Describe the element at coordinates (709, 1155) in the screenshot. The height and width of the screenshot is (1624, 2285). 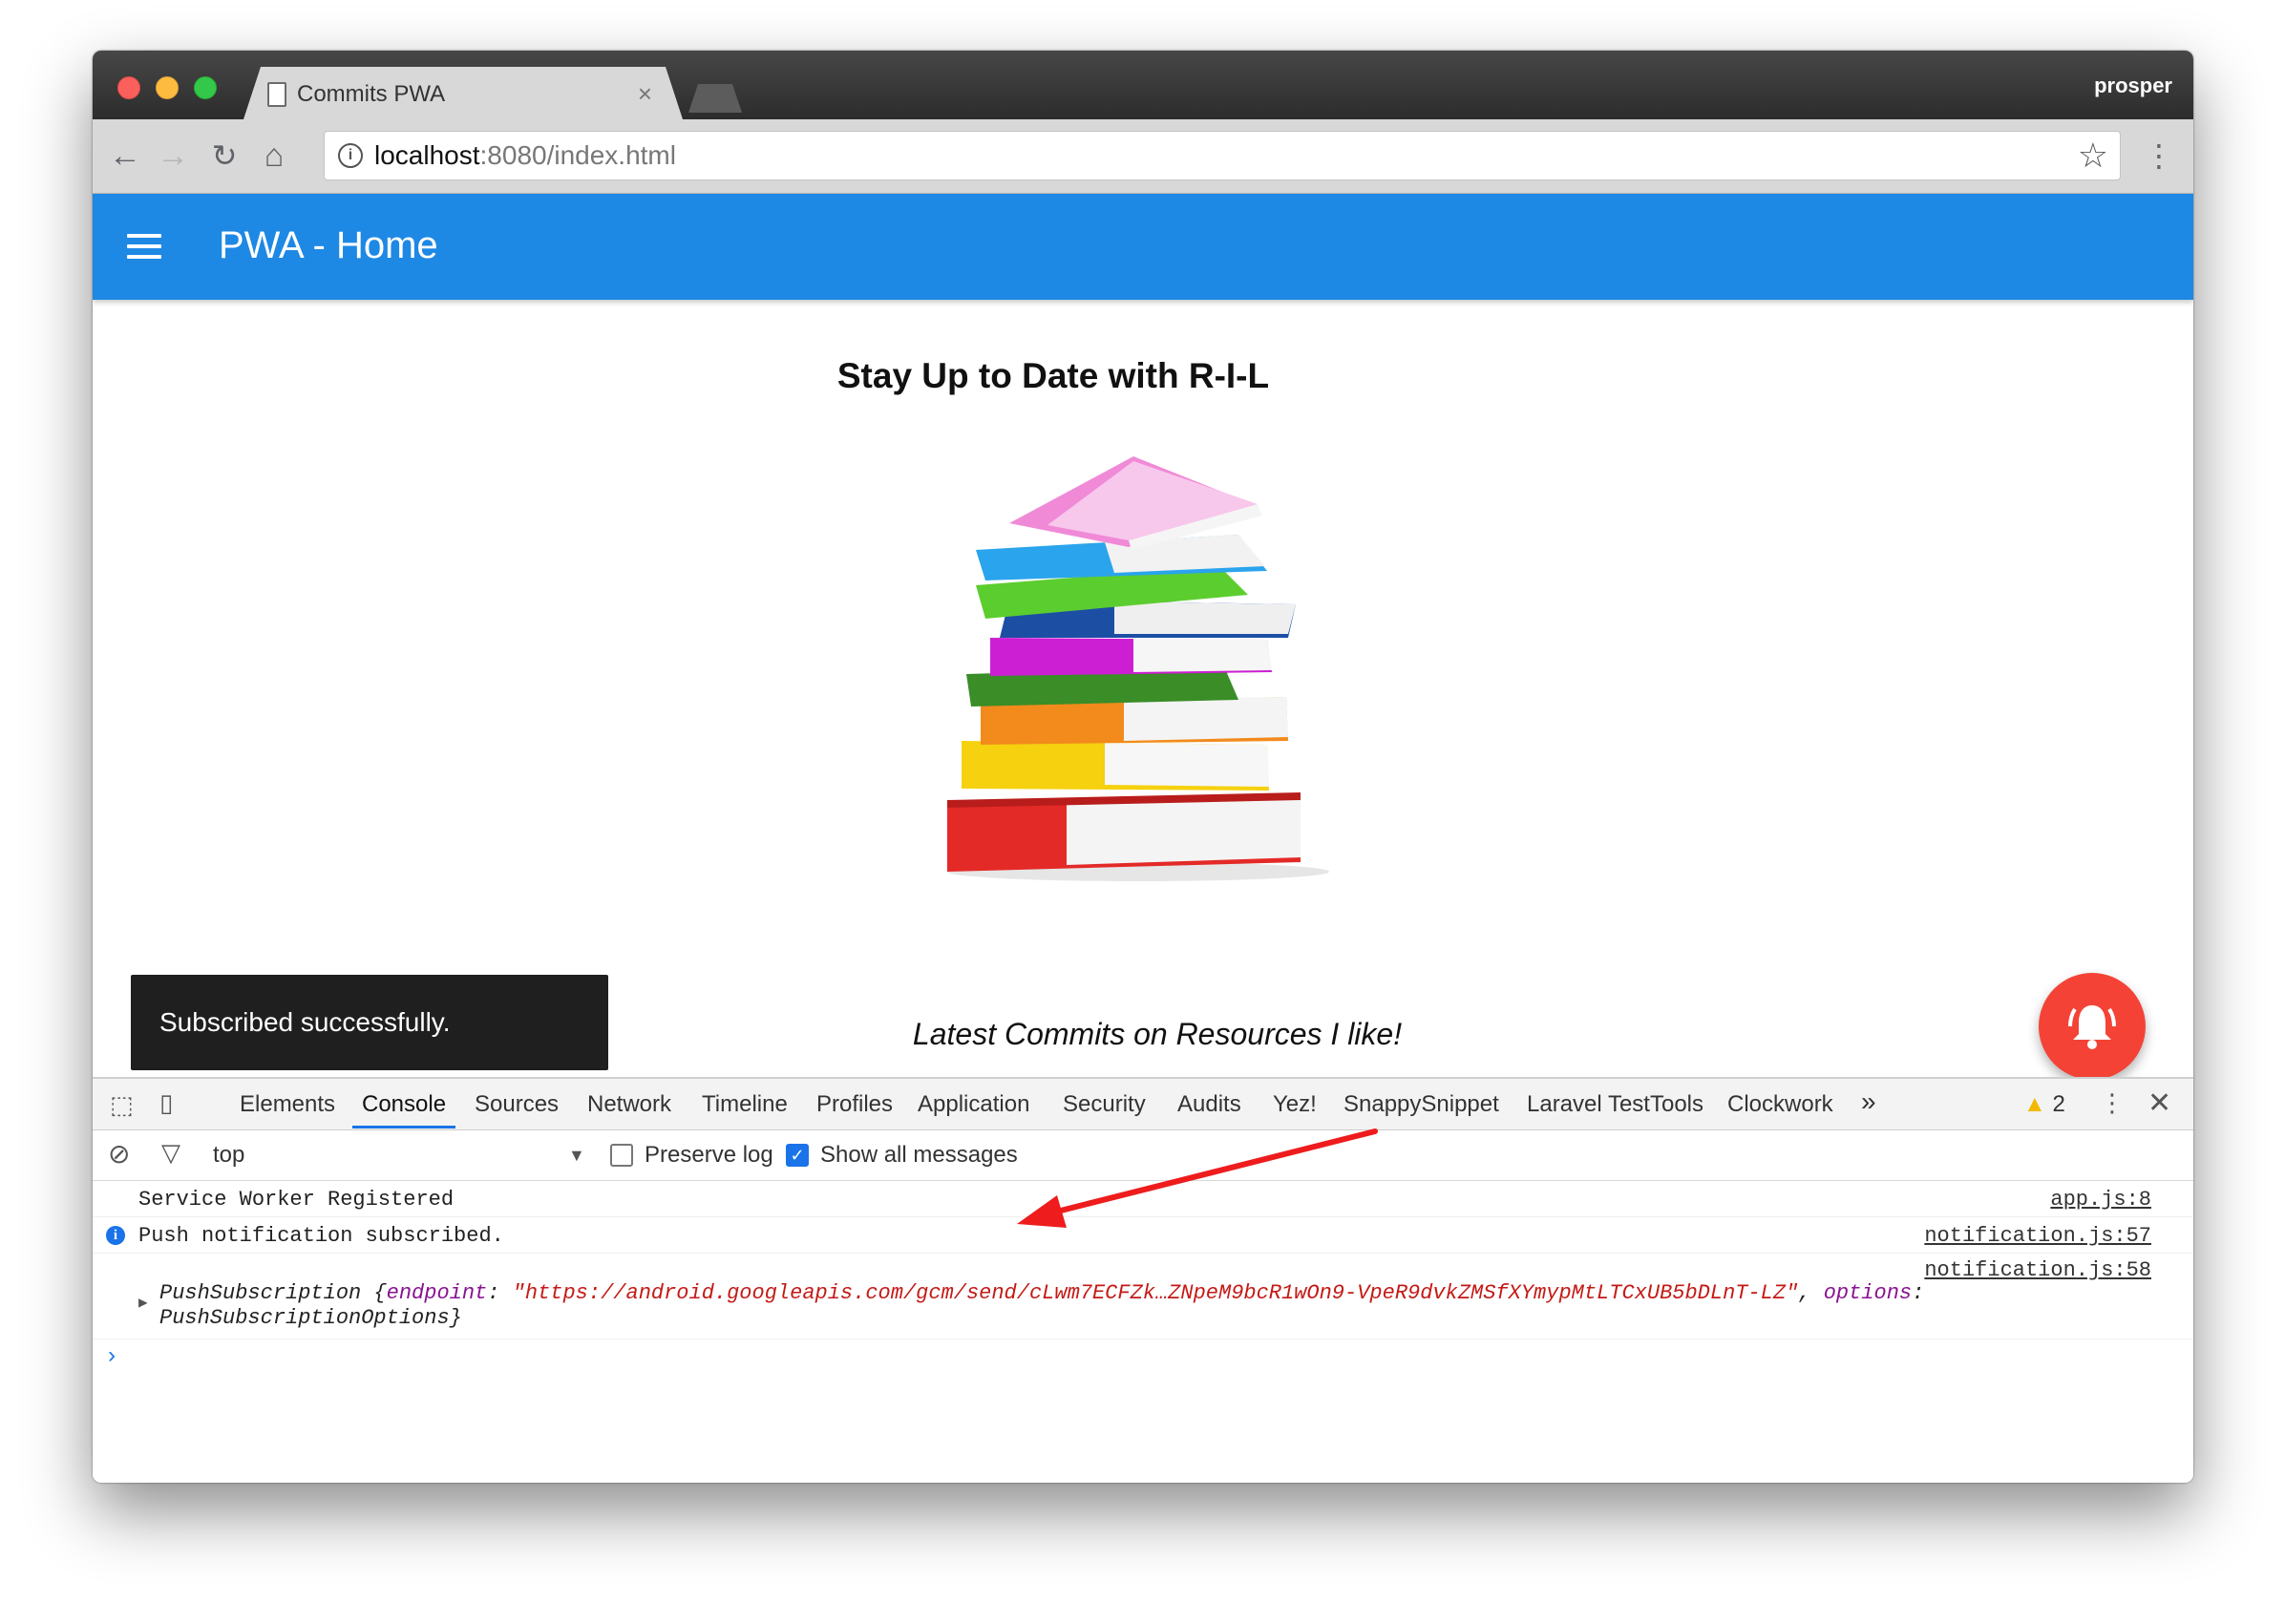
I see `preserve-log-label: Preserve log` at that location.